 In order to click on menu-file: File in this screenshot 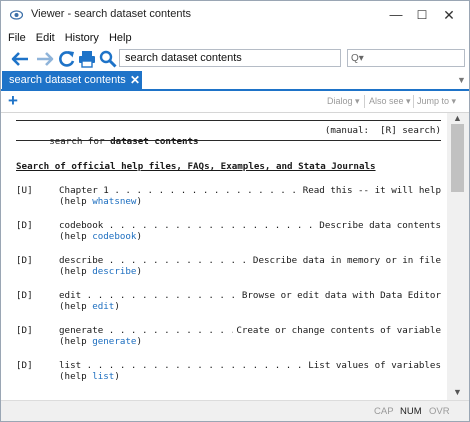, I will do `click(16, 38)`.